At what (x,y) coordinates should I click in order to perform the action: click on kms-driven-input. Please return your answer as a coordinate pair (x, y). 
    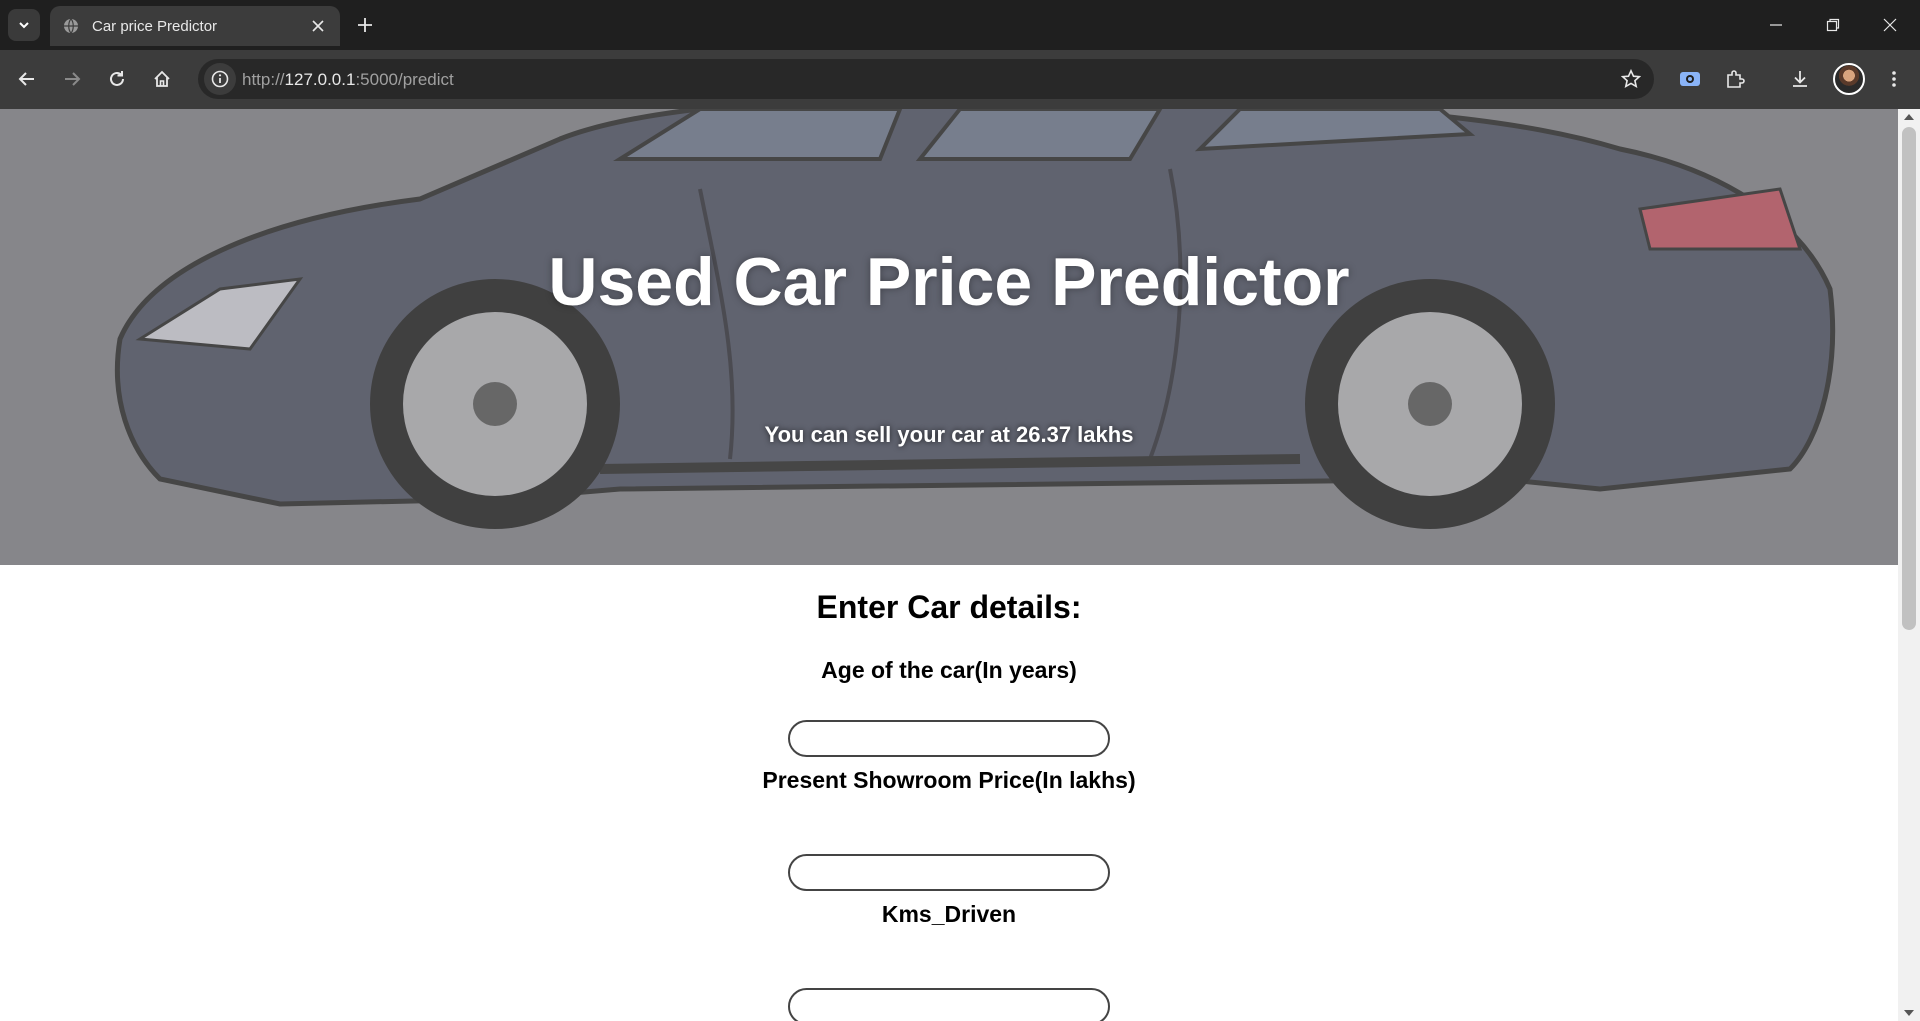
    Looking at the image, I should click on (949, 1004).